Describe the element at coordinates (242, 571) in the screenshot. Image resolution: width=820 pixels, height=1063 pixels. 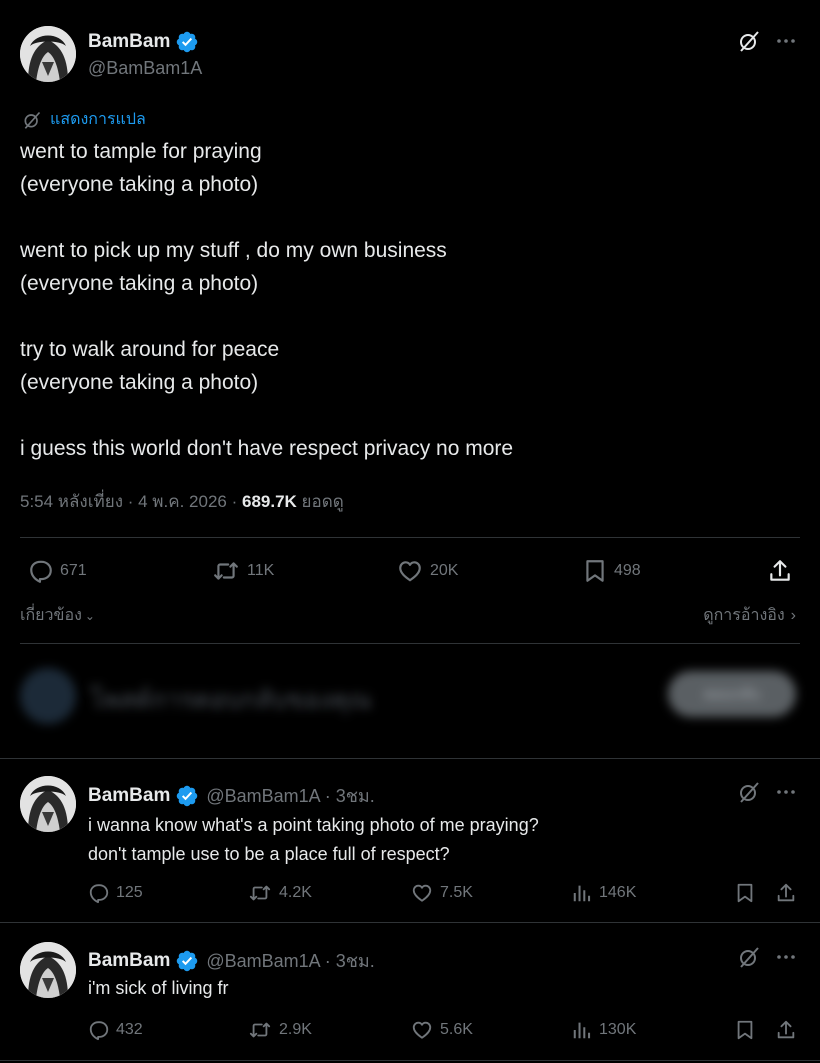
I see `repost-button: 11K` at that location.